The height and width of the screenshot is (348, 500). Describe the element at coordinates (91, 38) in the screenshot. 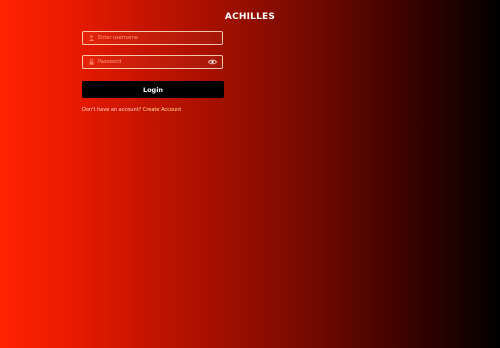

I see `user-icon` at that location.